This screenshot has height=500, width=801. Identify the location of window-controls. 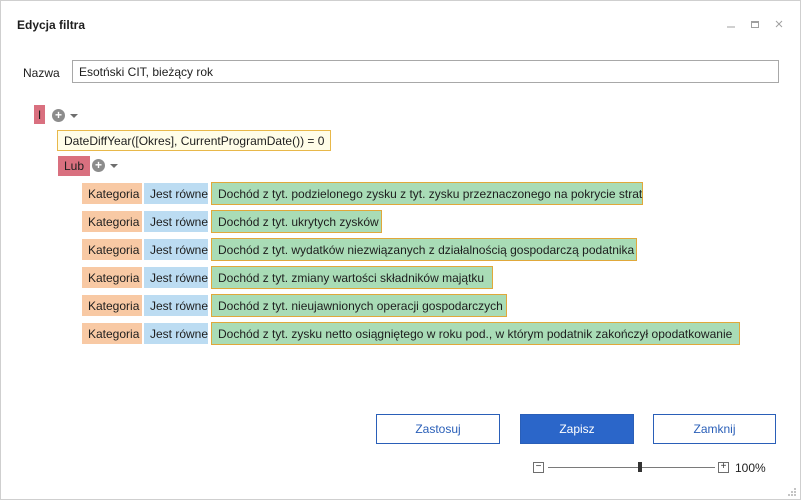
(755, 24).